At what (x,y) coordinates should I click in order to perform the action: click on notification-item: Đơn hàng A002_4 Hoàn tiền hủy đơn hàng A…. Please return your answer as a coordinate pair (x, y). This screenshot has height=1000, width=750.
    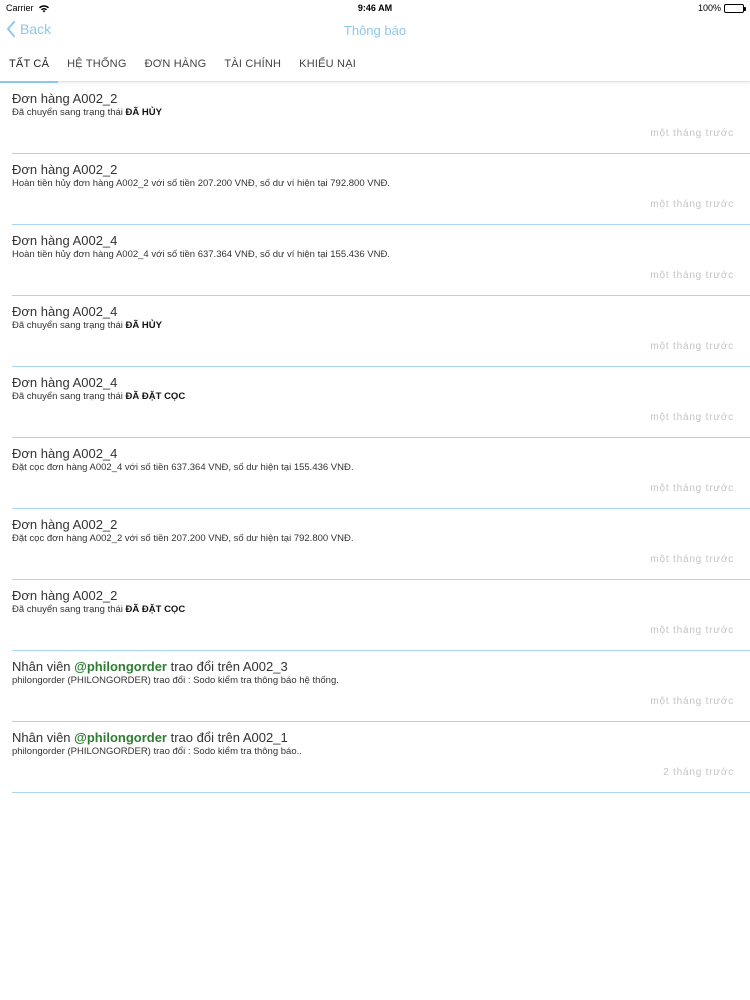
    Looking at the image, I should click on (381, 260).